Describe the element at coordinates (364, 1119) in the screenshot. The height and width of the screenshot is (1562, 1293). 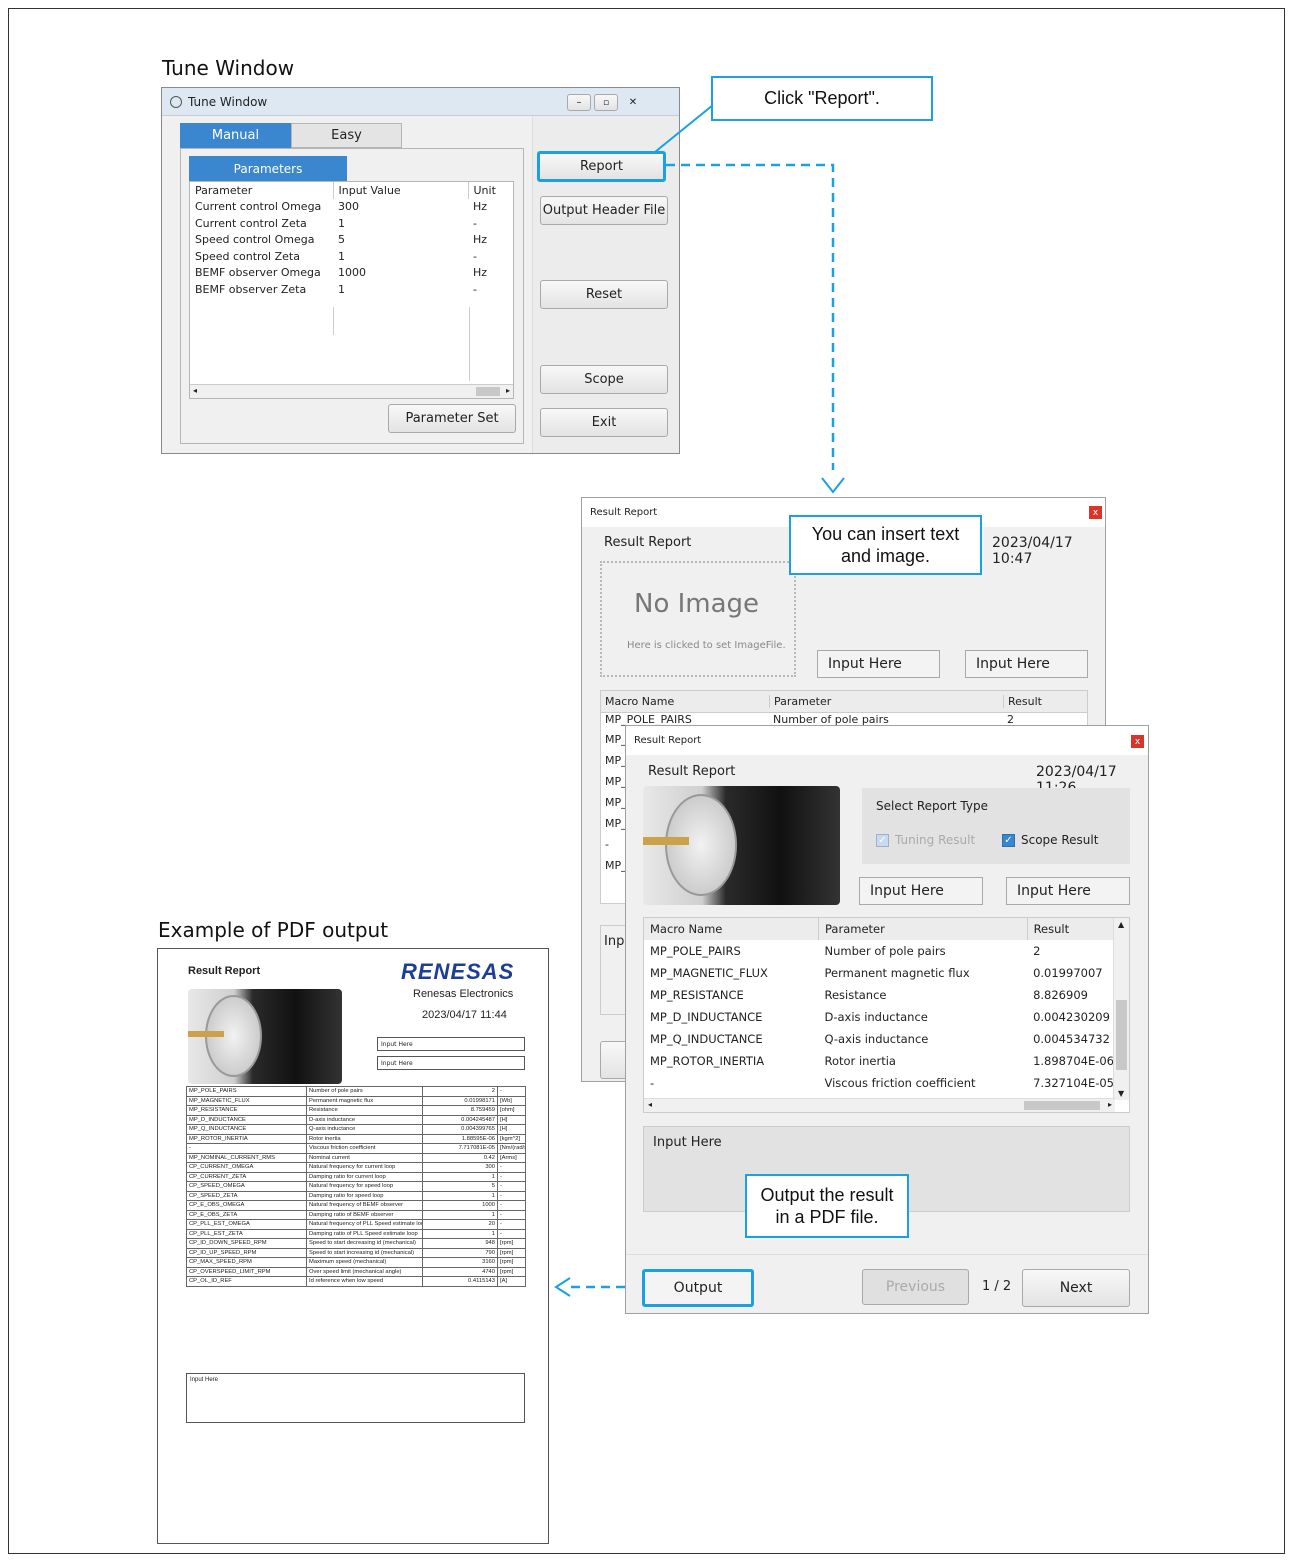
I see `pdf-param: D-axis inductance` at that location.